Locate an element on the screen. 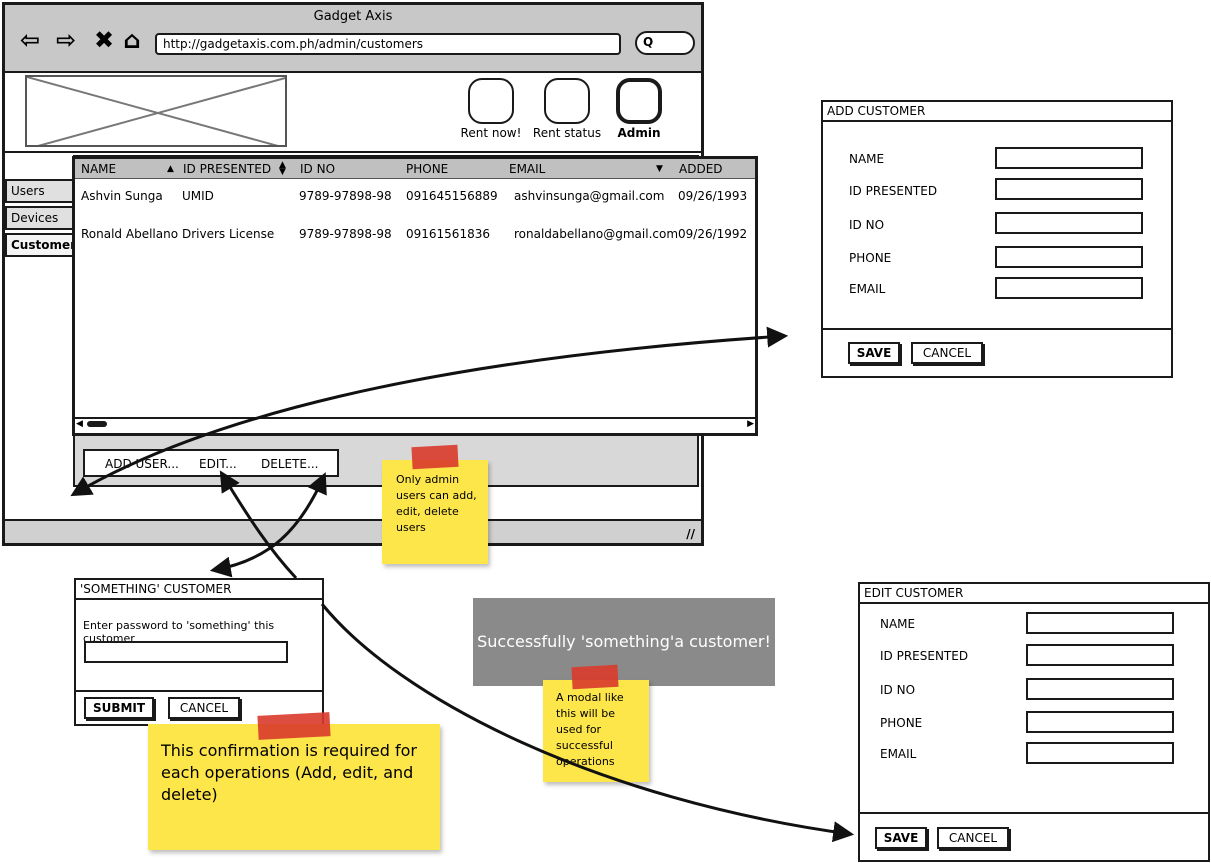 This screenshot has height=863, width=1211. column-header-email: EMAIL is located at coordinates (527, 169).